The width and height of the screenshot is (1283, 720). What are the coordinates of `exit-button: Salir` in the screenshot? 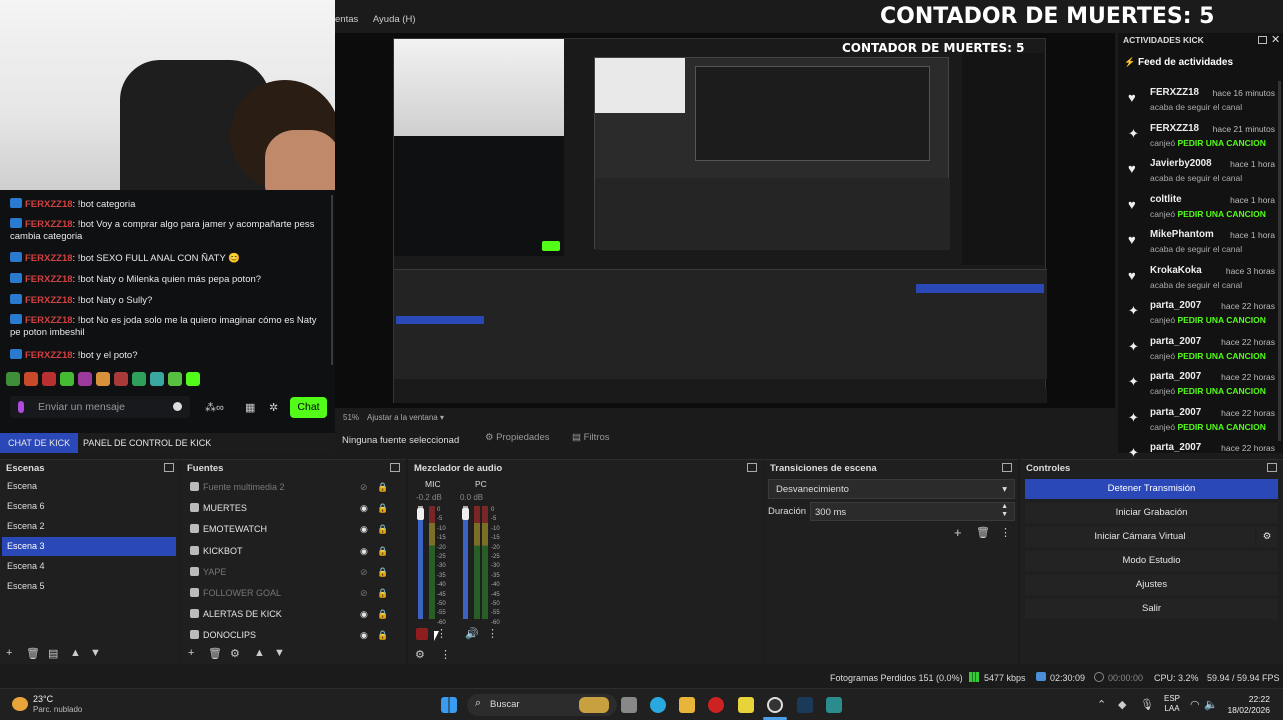 It's located at (1151, 609).